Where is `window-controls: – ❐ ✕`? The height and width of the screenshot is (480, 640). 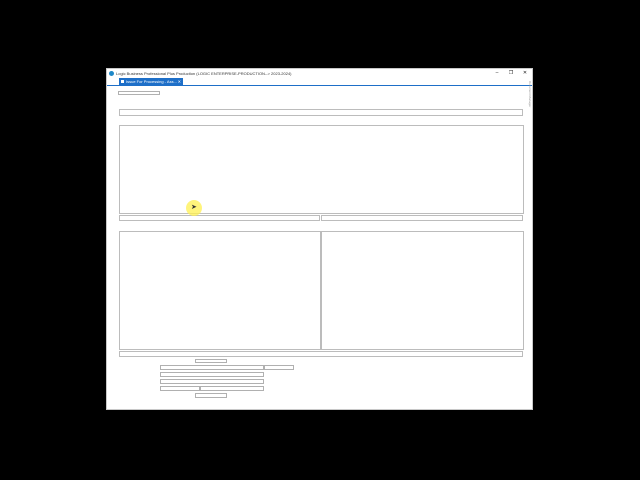 window-controls: – ❐ ✕ is located at coordinates (511, 73).